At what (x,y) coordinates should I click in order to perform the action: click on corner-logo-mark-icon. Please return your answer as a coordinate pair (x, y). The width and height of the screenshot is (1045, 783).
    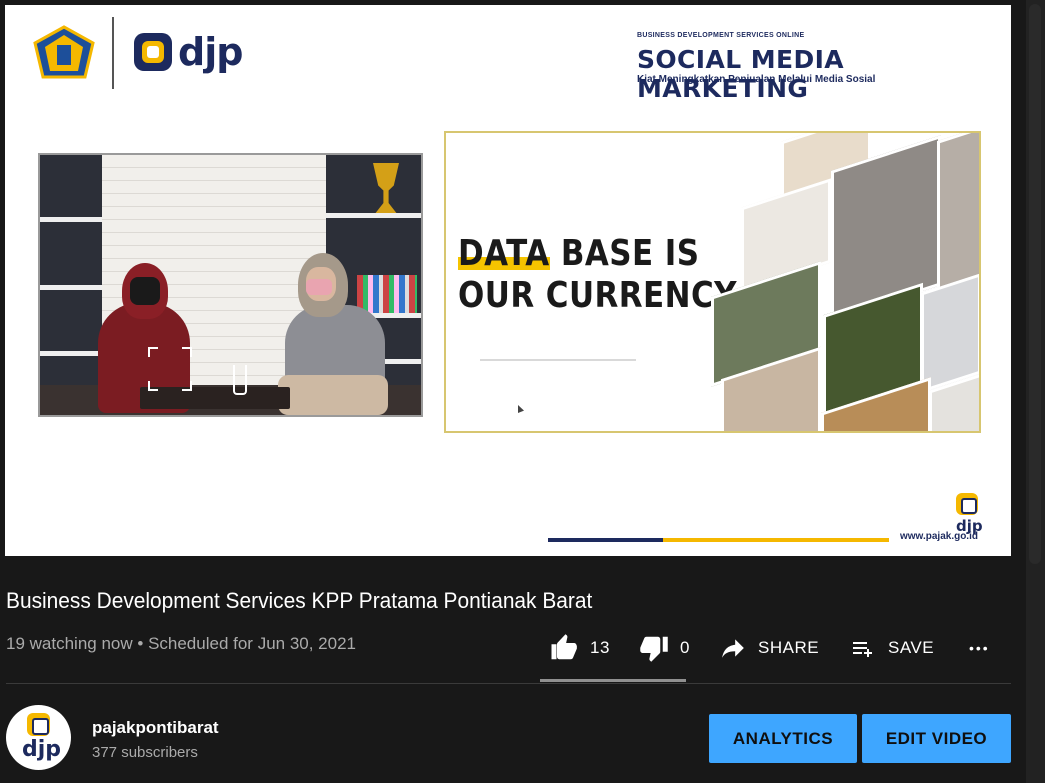
    Looking at the image, I should click on (967, 504).